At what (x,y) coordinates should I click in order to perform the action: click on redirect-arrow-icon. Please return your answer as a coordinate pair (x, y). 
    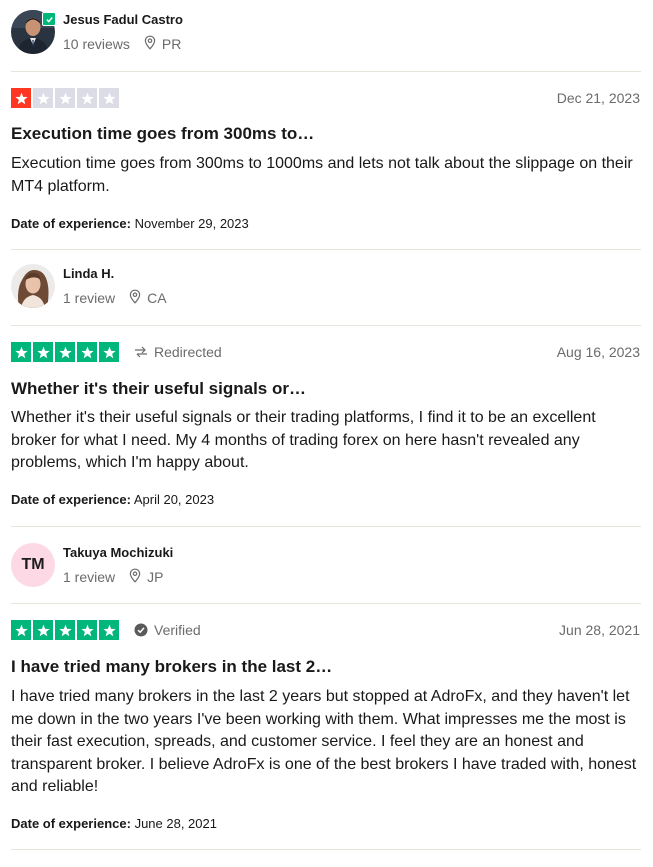
    Looking at the image, I should click on (141, 352).